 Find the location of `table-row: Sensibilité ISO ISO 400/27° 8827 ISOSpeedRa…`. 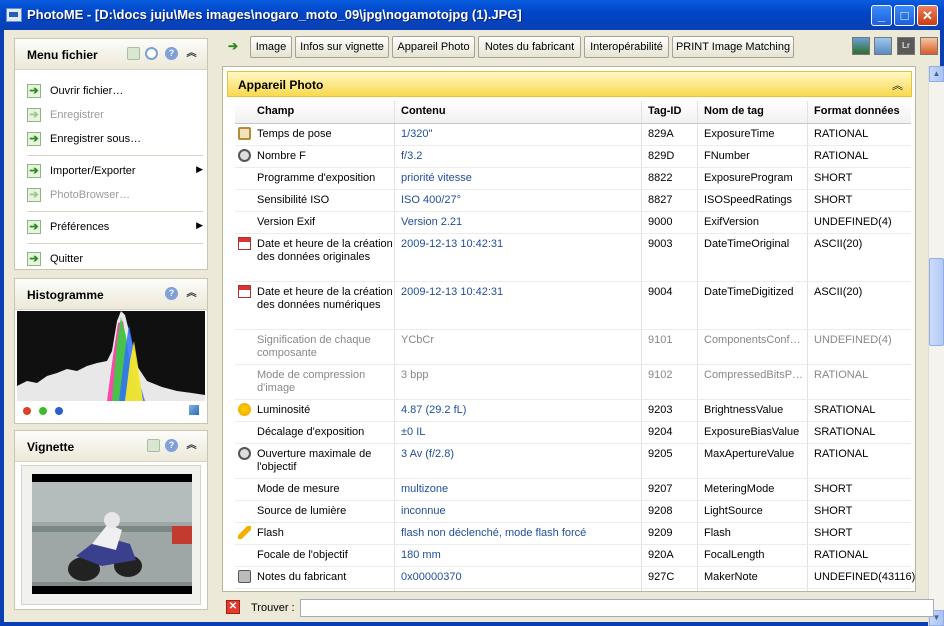

table-row: Sensibilité ISO ISO 400/27° 8827 ISOSpeedRa… is located at coordinates (573, 201).